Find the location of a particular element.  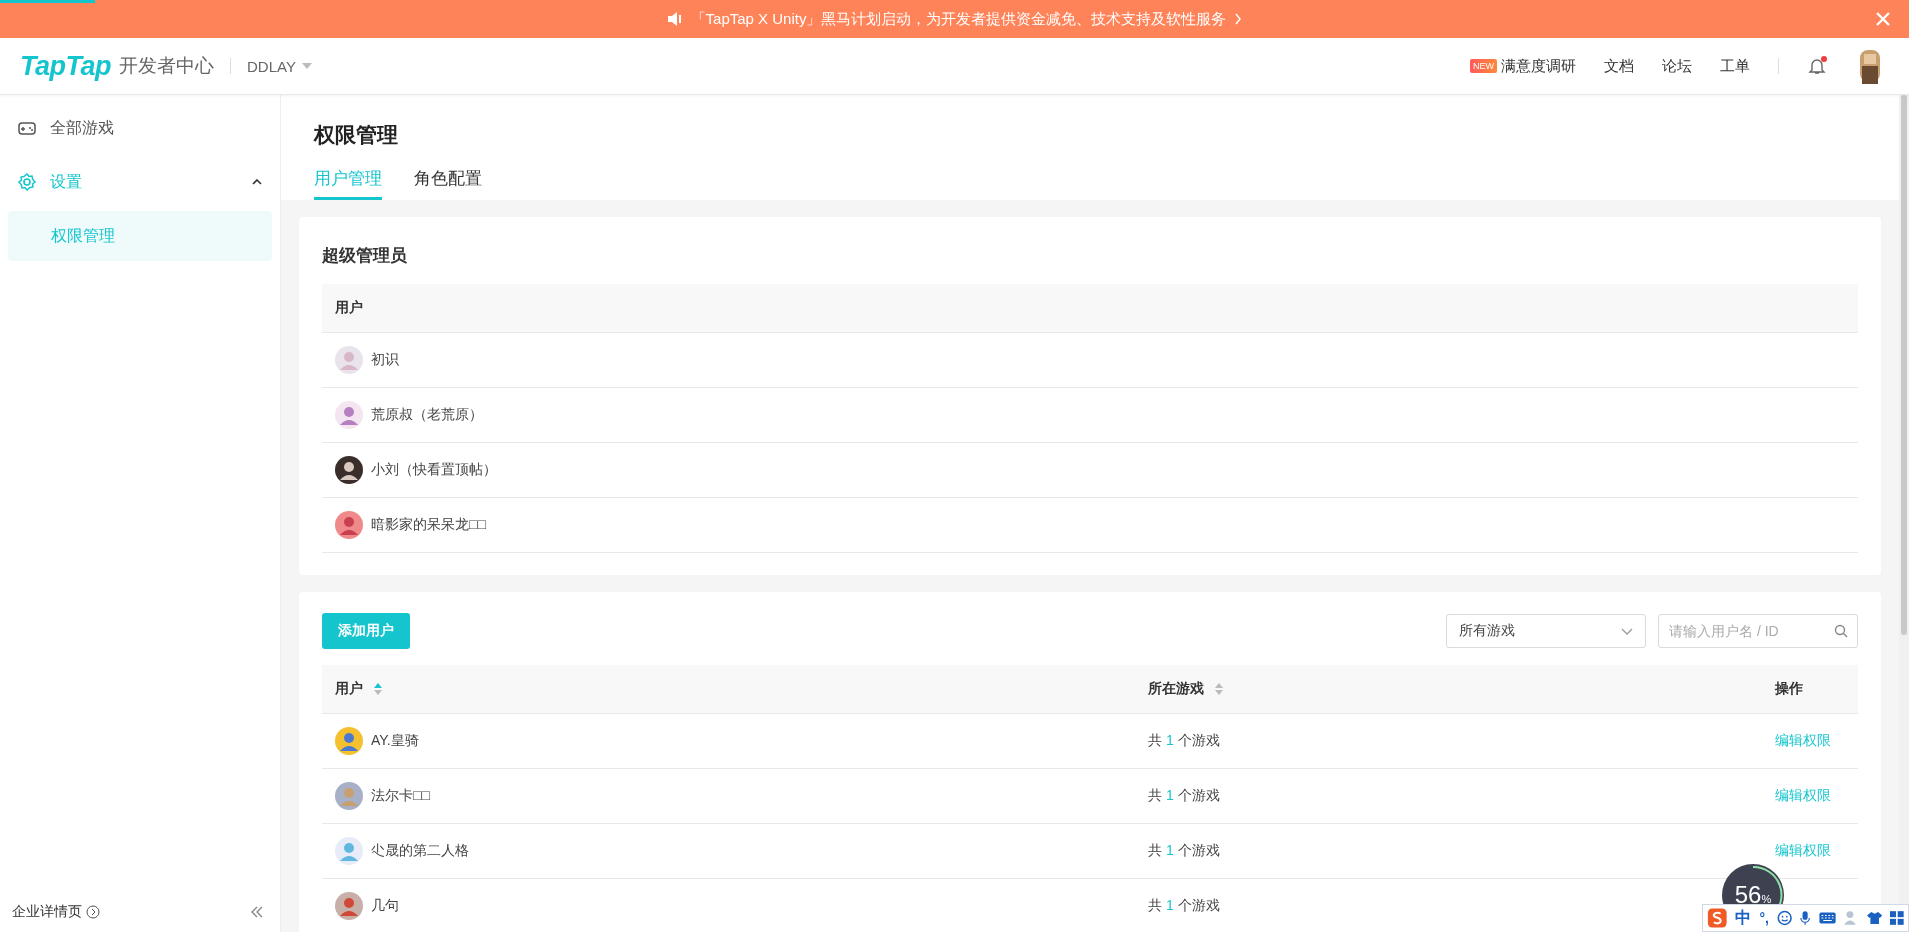

nav-link: 文档 is located at coordinates (1619, 66).